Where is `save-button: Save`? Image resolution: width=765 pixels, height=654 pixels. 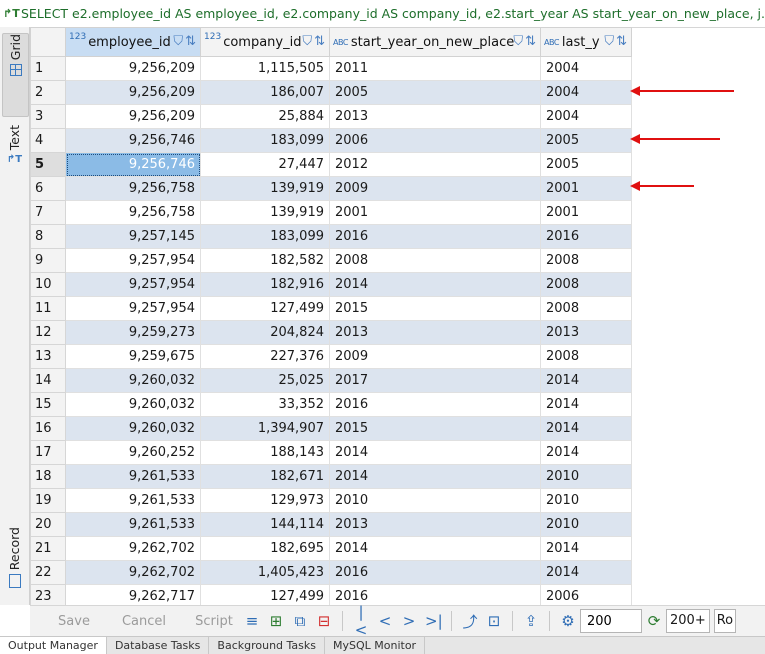
save-button: Save is located at coordinates (74, 621).